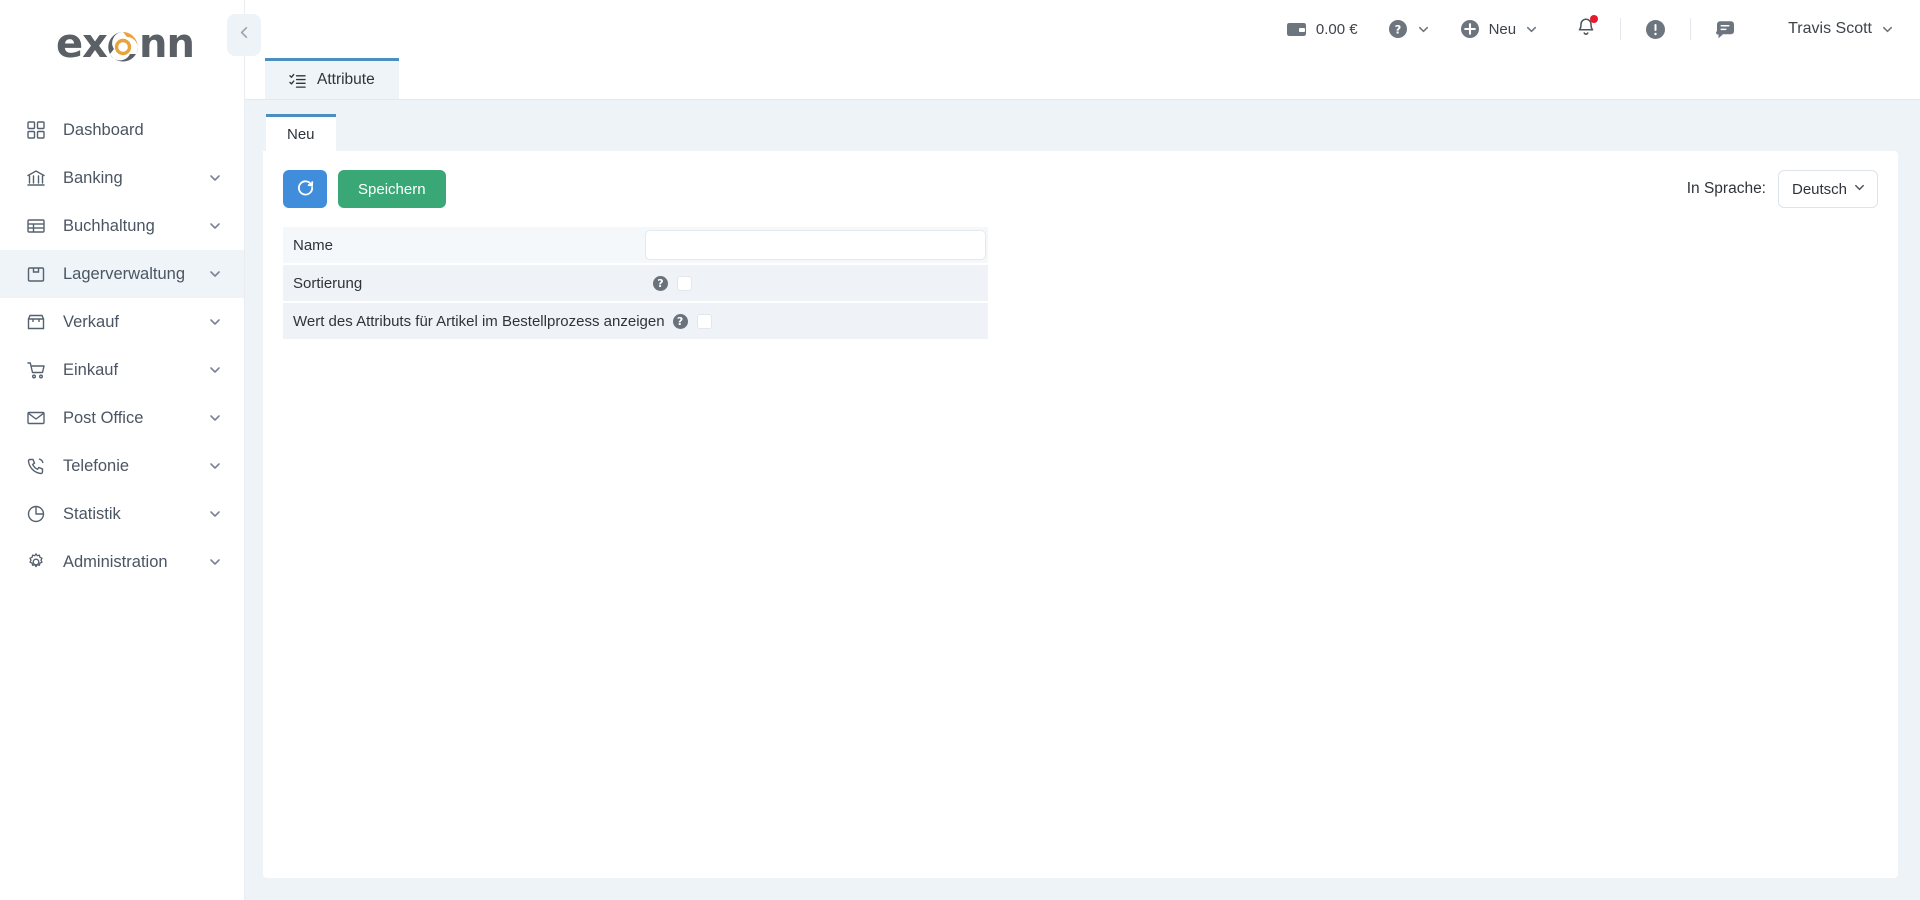 Image resolution: width=1920 pixels, height=900 pixels. What do you see at coordinates (36, 274) in the screenshot?
I see `box-icon` at bounding box center [36, 274].